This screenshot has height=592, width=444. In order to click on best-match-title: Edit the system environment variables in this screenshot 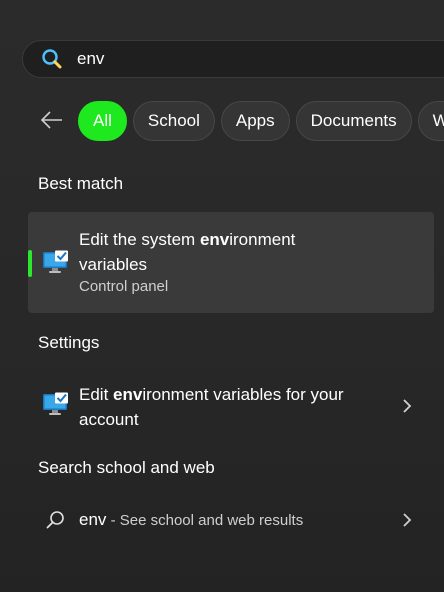, I will do `click(187, 252)`.